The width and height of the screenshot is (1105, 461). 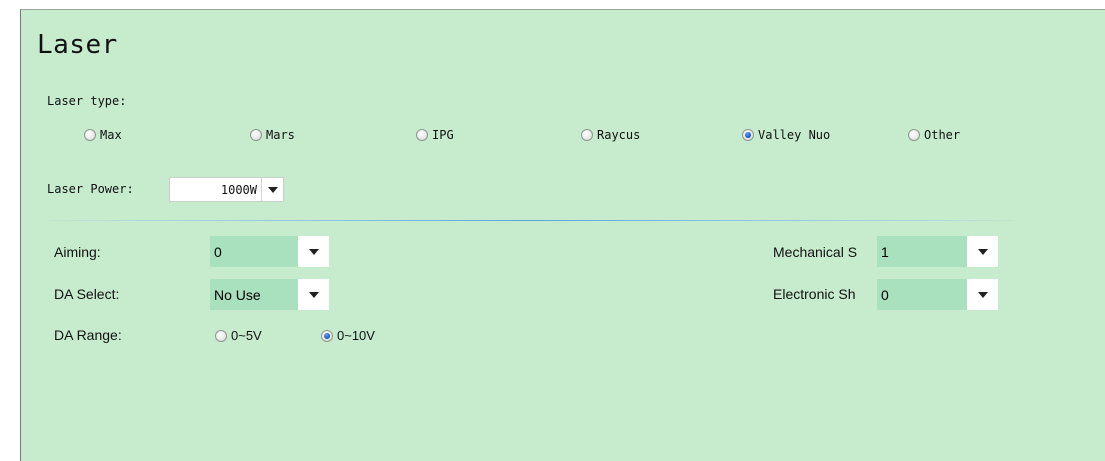 I want to click on laser-type-ipg-radio: IPG, so click(x=435, y=135).